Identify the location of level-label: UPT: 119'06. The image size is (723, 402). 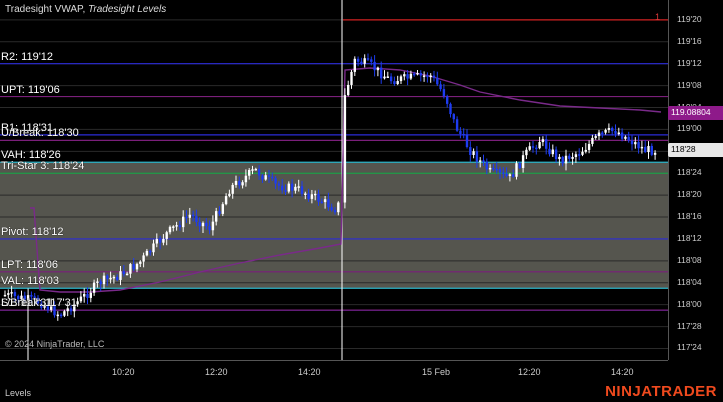
(30, 89).